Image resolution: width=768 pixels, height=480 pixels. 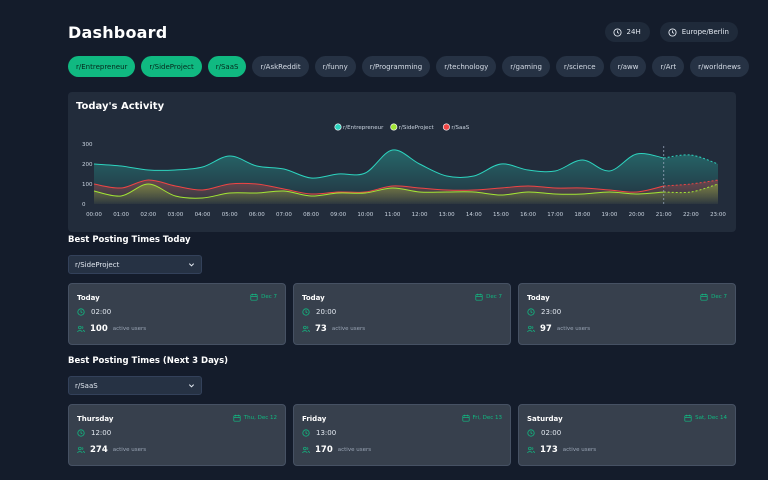 What do you see at coordinates (260, 418) in the screenshot?
I see `card-date-label: Thu, Dec 12` at bounding box center [260, 418].